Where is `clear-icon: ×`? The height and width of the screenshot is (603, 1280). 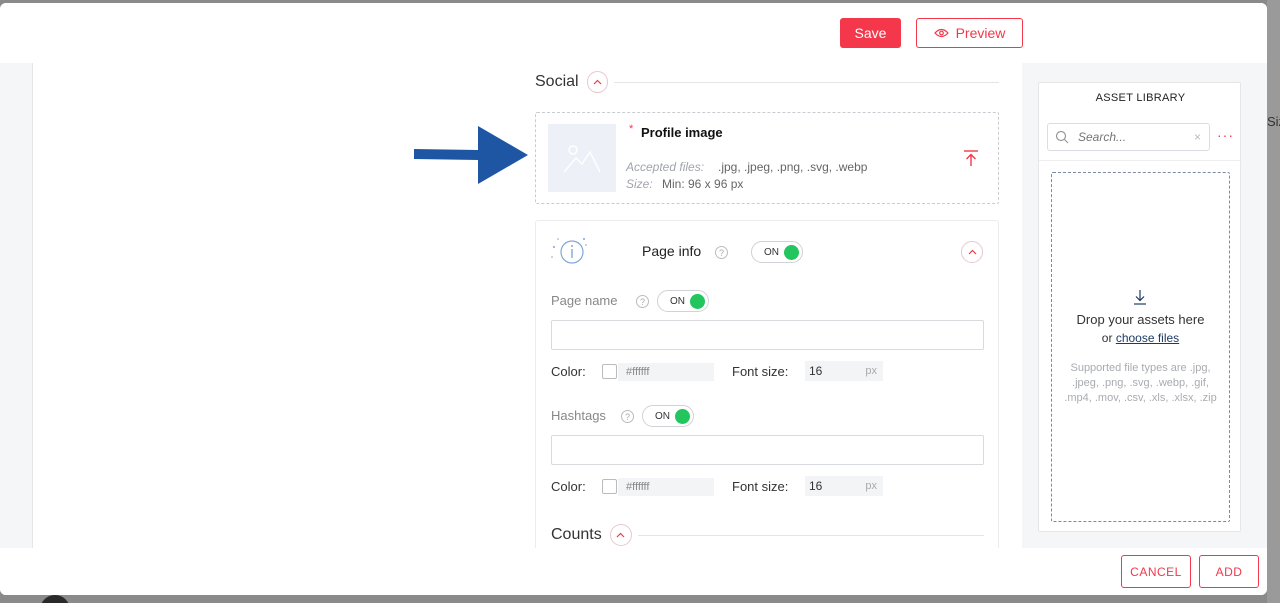 clear-icon: × is located at coordinates (1197, 137).